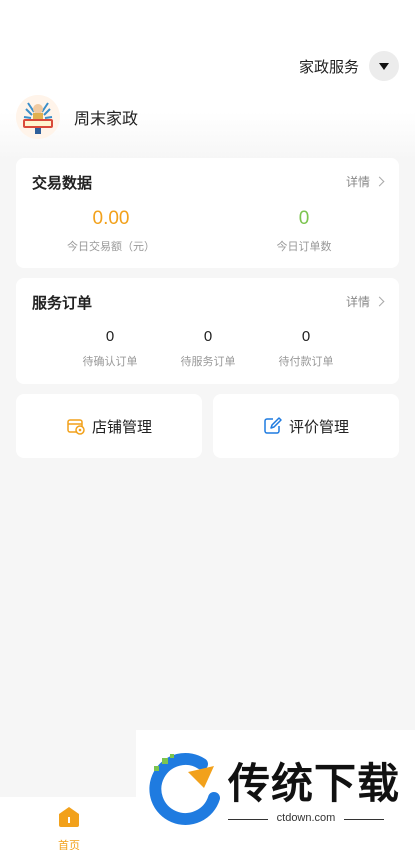  What do you see at coordinates (306, 348) in the screenshot?
I see `pending-payment-orders: 0 待付款订单` at bounding box center [306, 348].